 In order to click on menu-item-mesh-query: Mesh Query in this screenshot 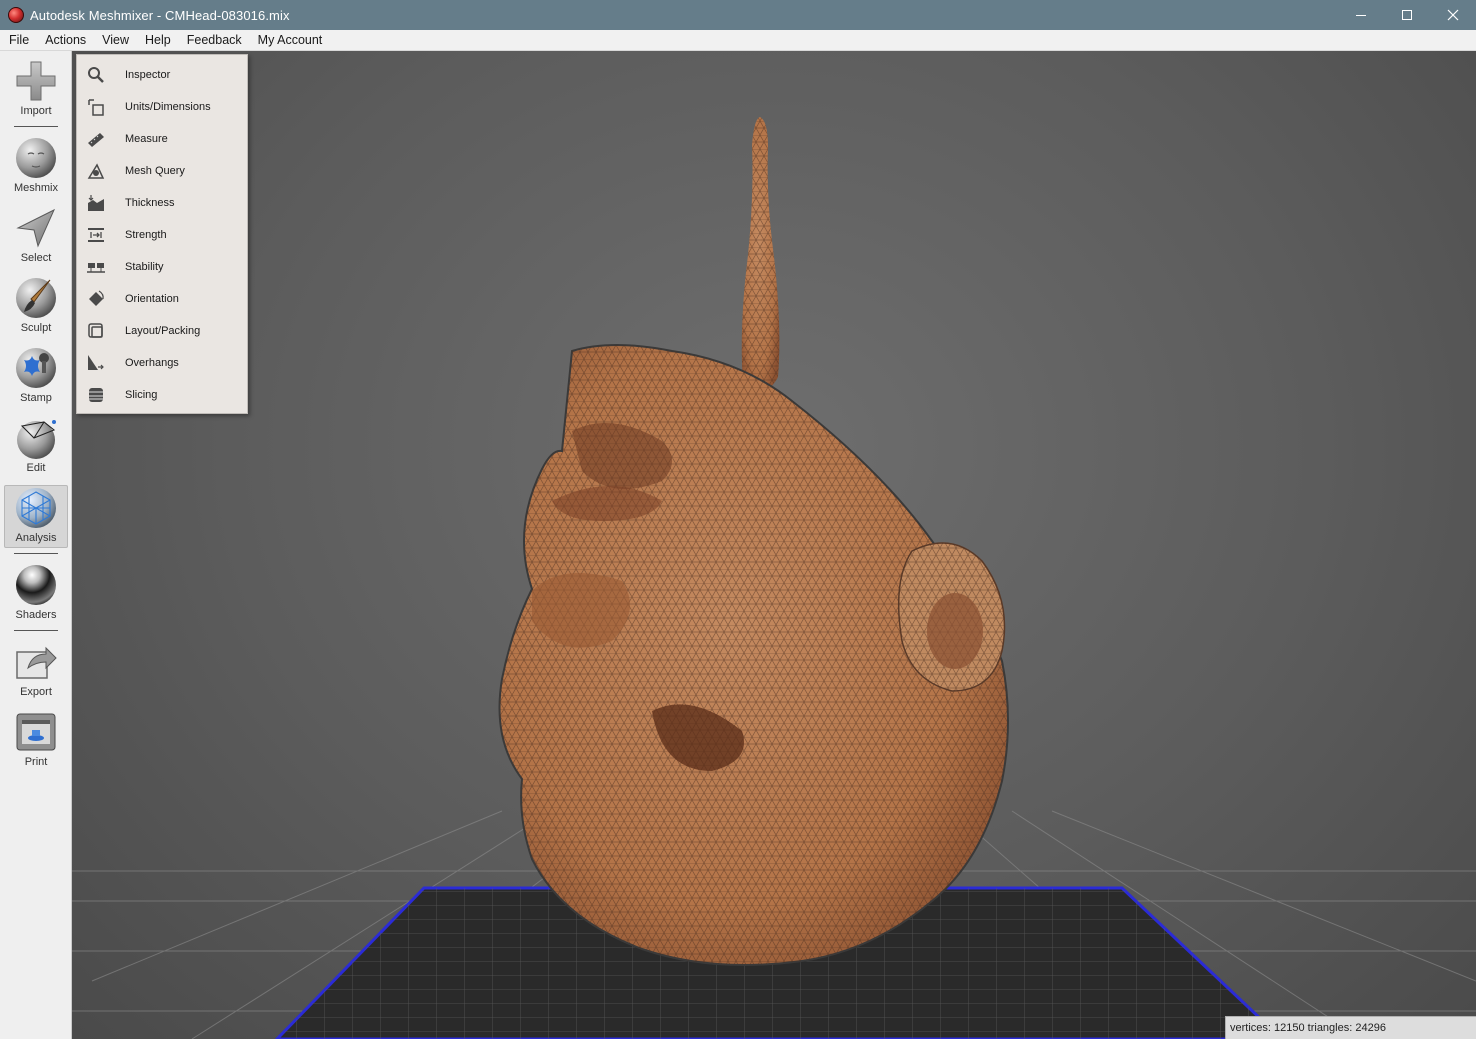, I will do `click(162, 171)`.